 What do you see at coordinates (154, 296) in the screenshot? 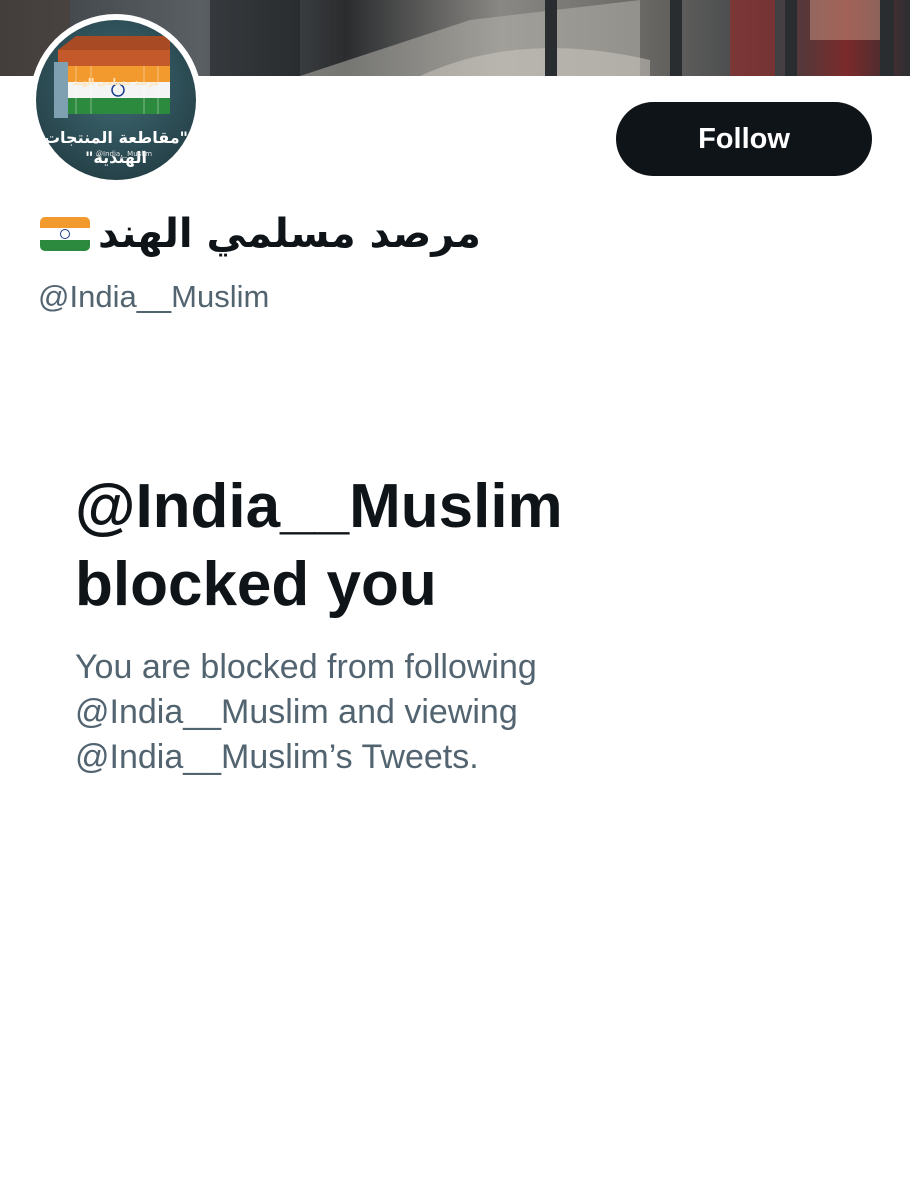
I see `profile-handle: @India__Muslim` at bounding box center [154, 296].